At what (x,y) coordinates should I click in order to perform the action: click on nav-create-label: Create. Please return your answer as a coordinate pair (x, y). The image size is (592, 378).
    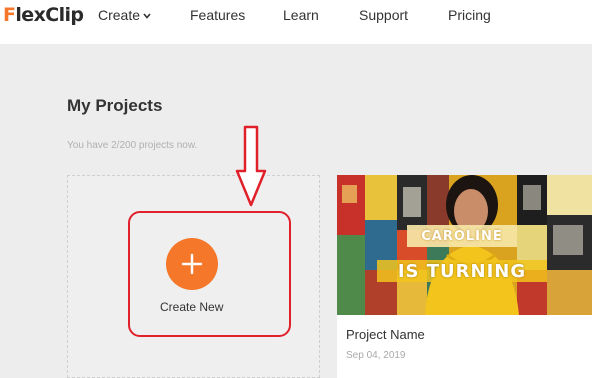
    Looking at the image, I should click on (119, 15).